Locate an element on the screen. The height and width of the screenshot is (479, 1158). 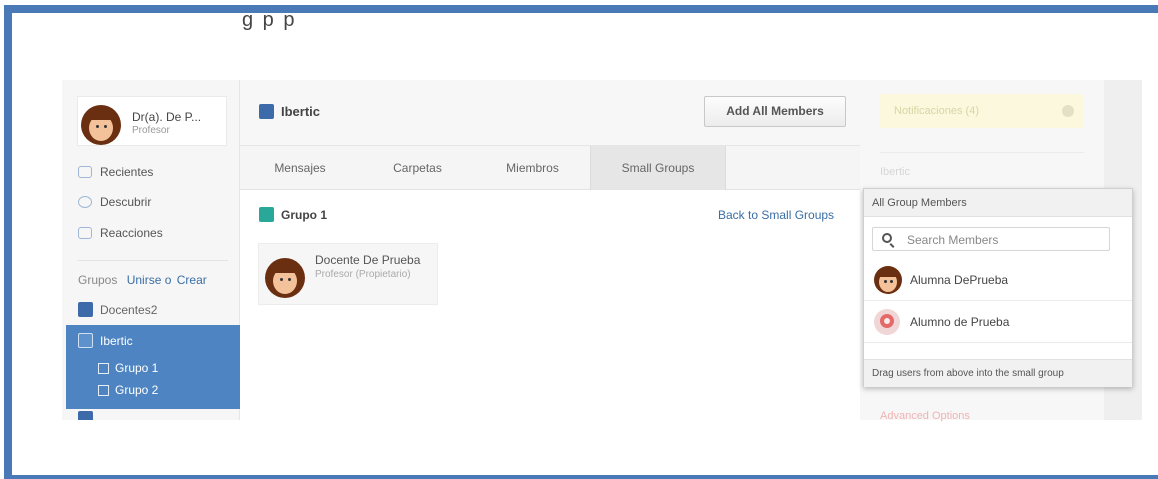
tab-bar: Mensajes Carpetas Miembros Small Groups is located at coordinates (550, 168).